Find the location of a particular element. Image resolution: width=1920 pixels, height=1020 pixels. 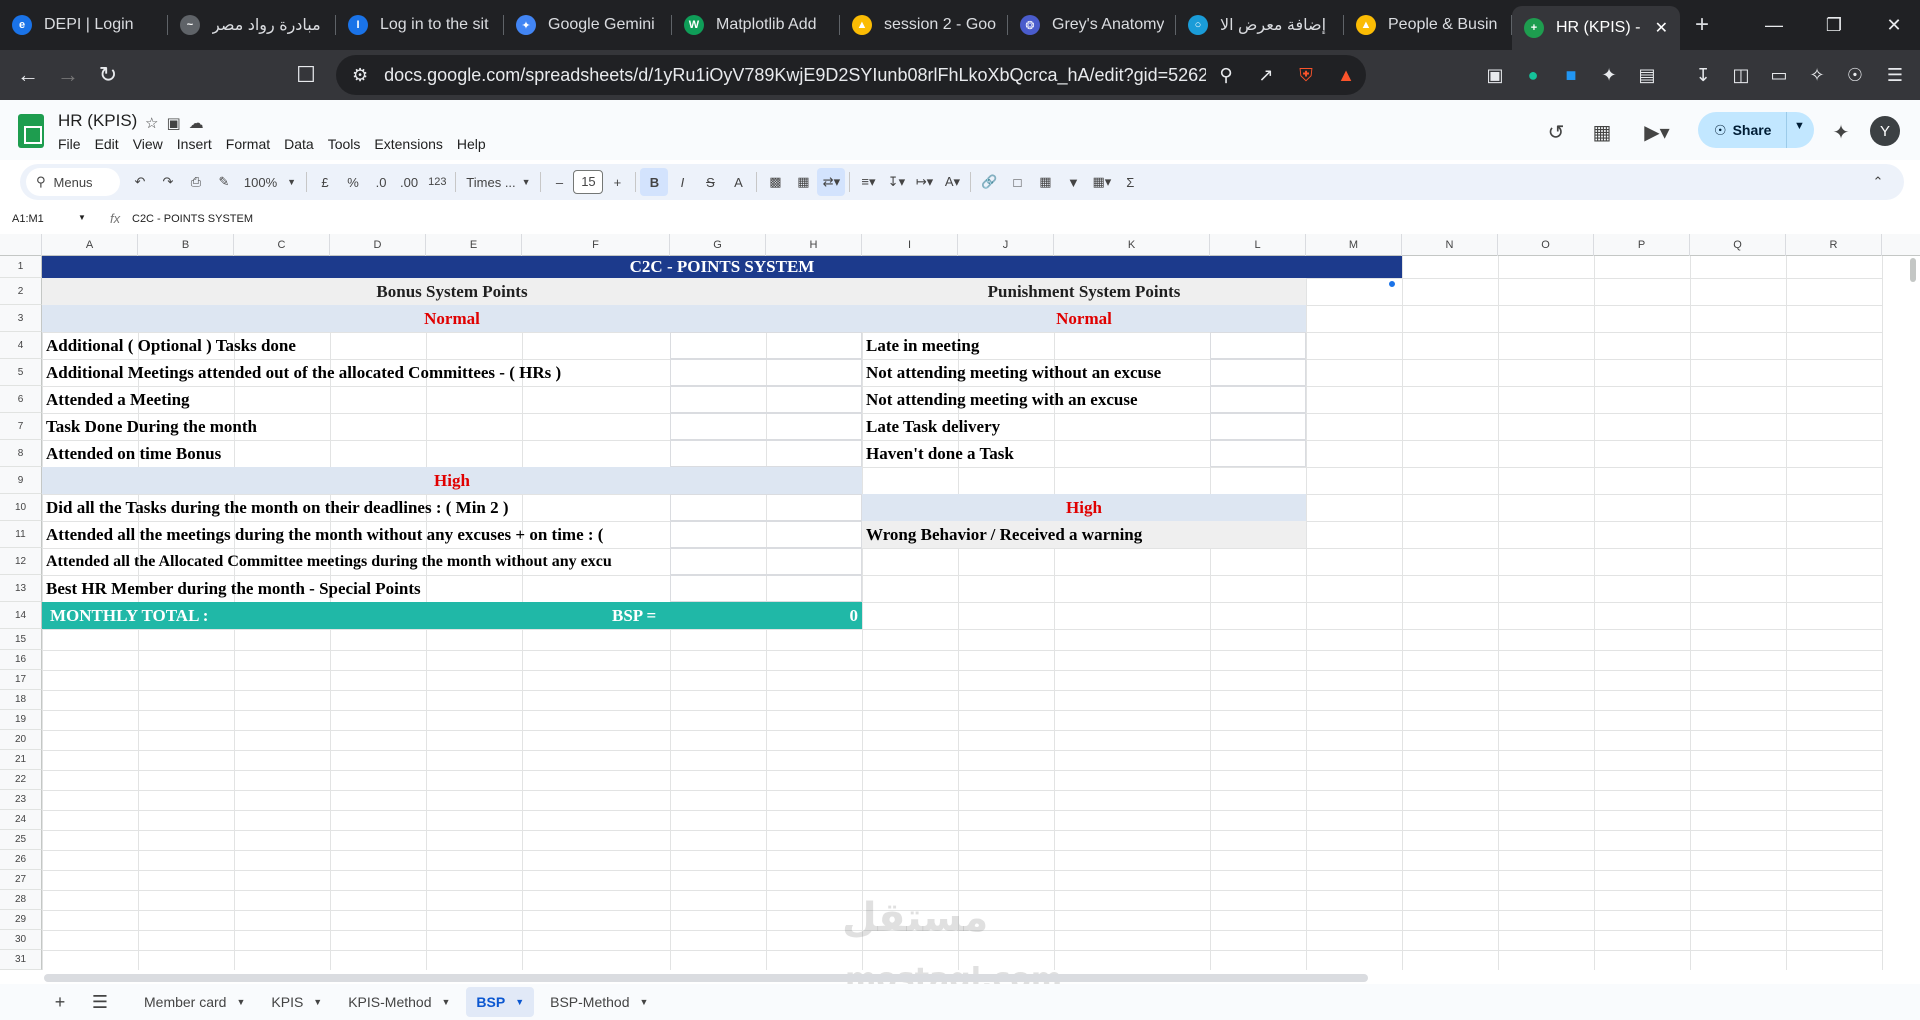

add-sheet-icon: + is located at coordinates (60, 1002).